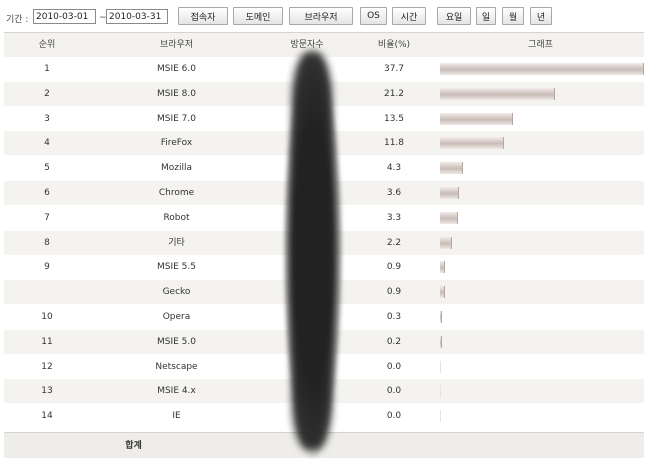 The height and width of the screenshot is (462, 650). Describe the element at coordinates (486, 16) in the screenshot. I see `day-button: 일` at that location.